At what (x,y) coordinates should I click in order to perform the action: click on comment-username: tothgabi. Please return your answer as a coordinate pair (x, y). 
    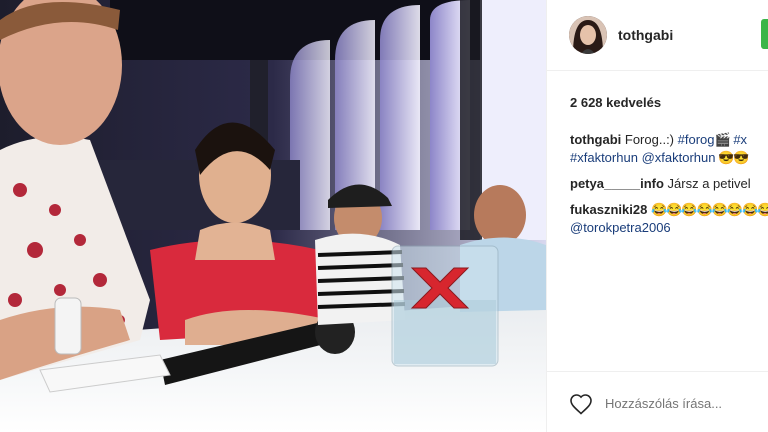
    Looking at the image, I should click on (597, 139).